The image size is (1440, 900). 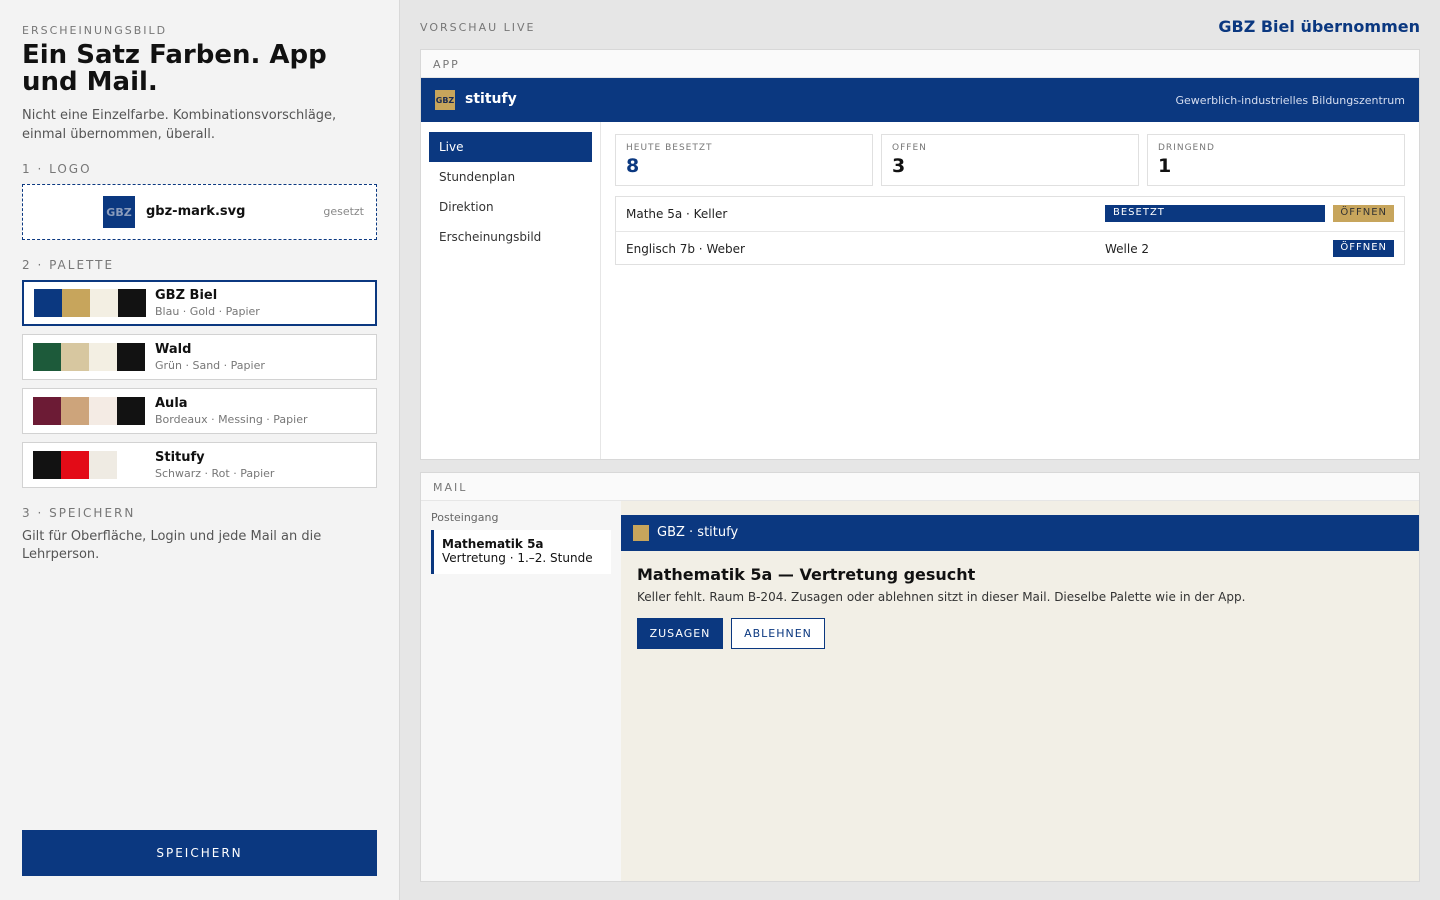 I want to click on lesson-title: Mathe 5a · Keller, so click(x=677, y=214).